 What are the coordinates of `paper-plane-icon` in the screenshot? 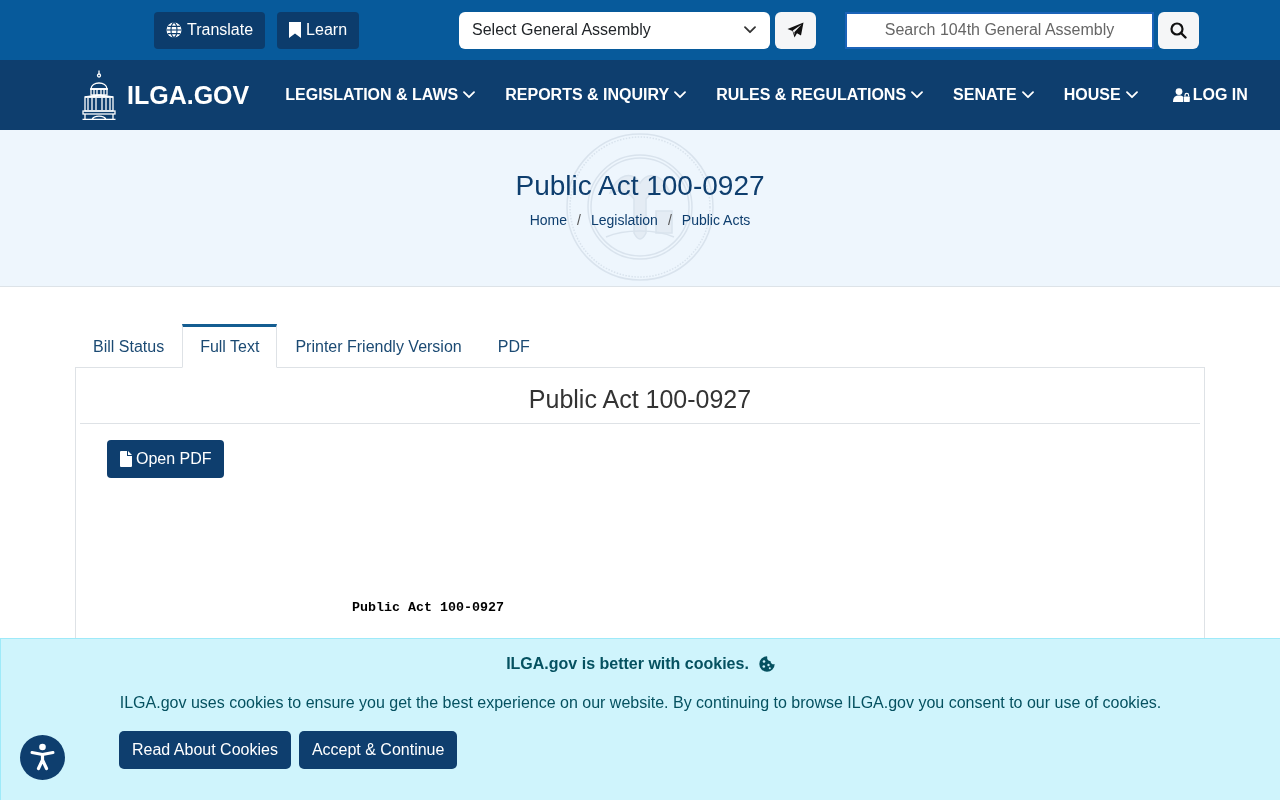 It's located at (796, 30).